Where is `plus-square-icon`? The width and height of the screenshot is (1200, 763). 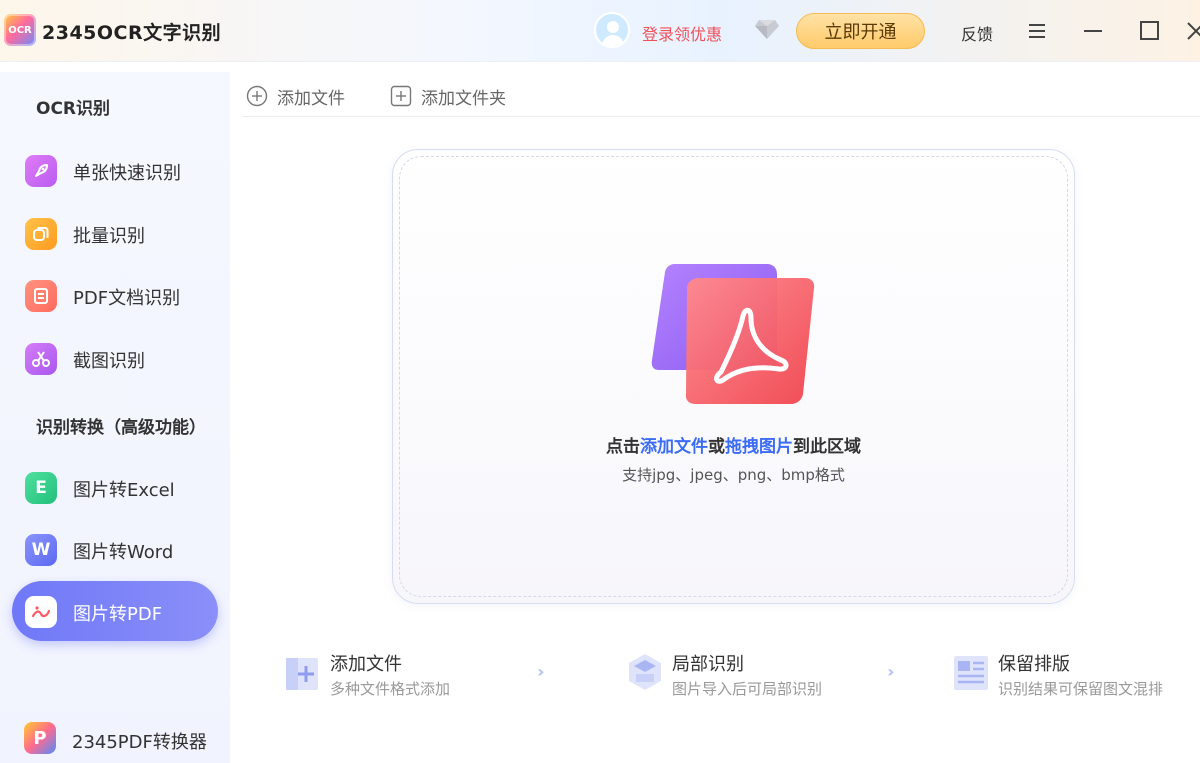 plus-square-icon is located at coordinates (401, 96).